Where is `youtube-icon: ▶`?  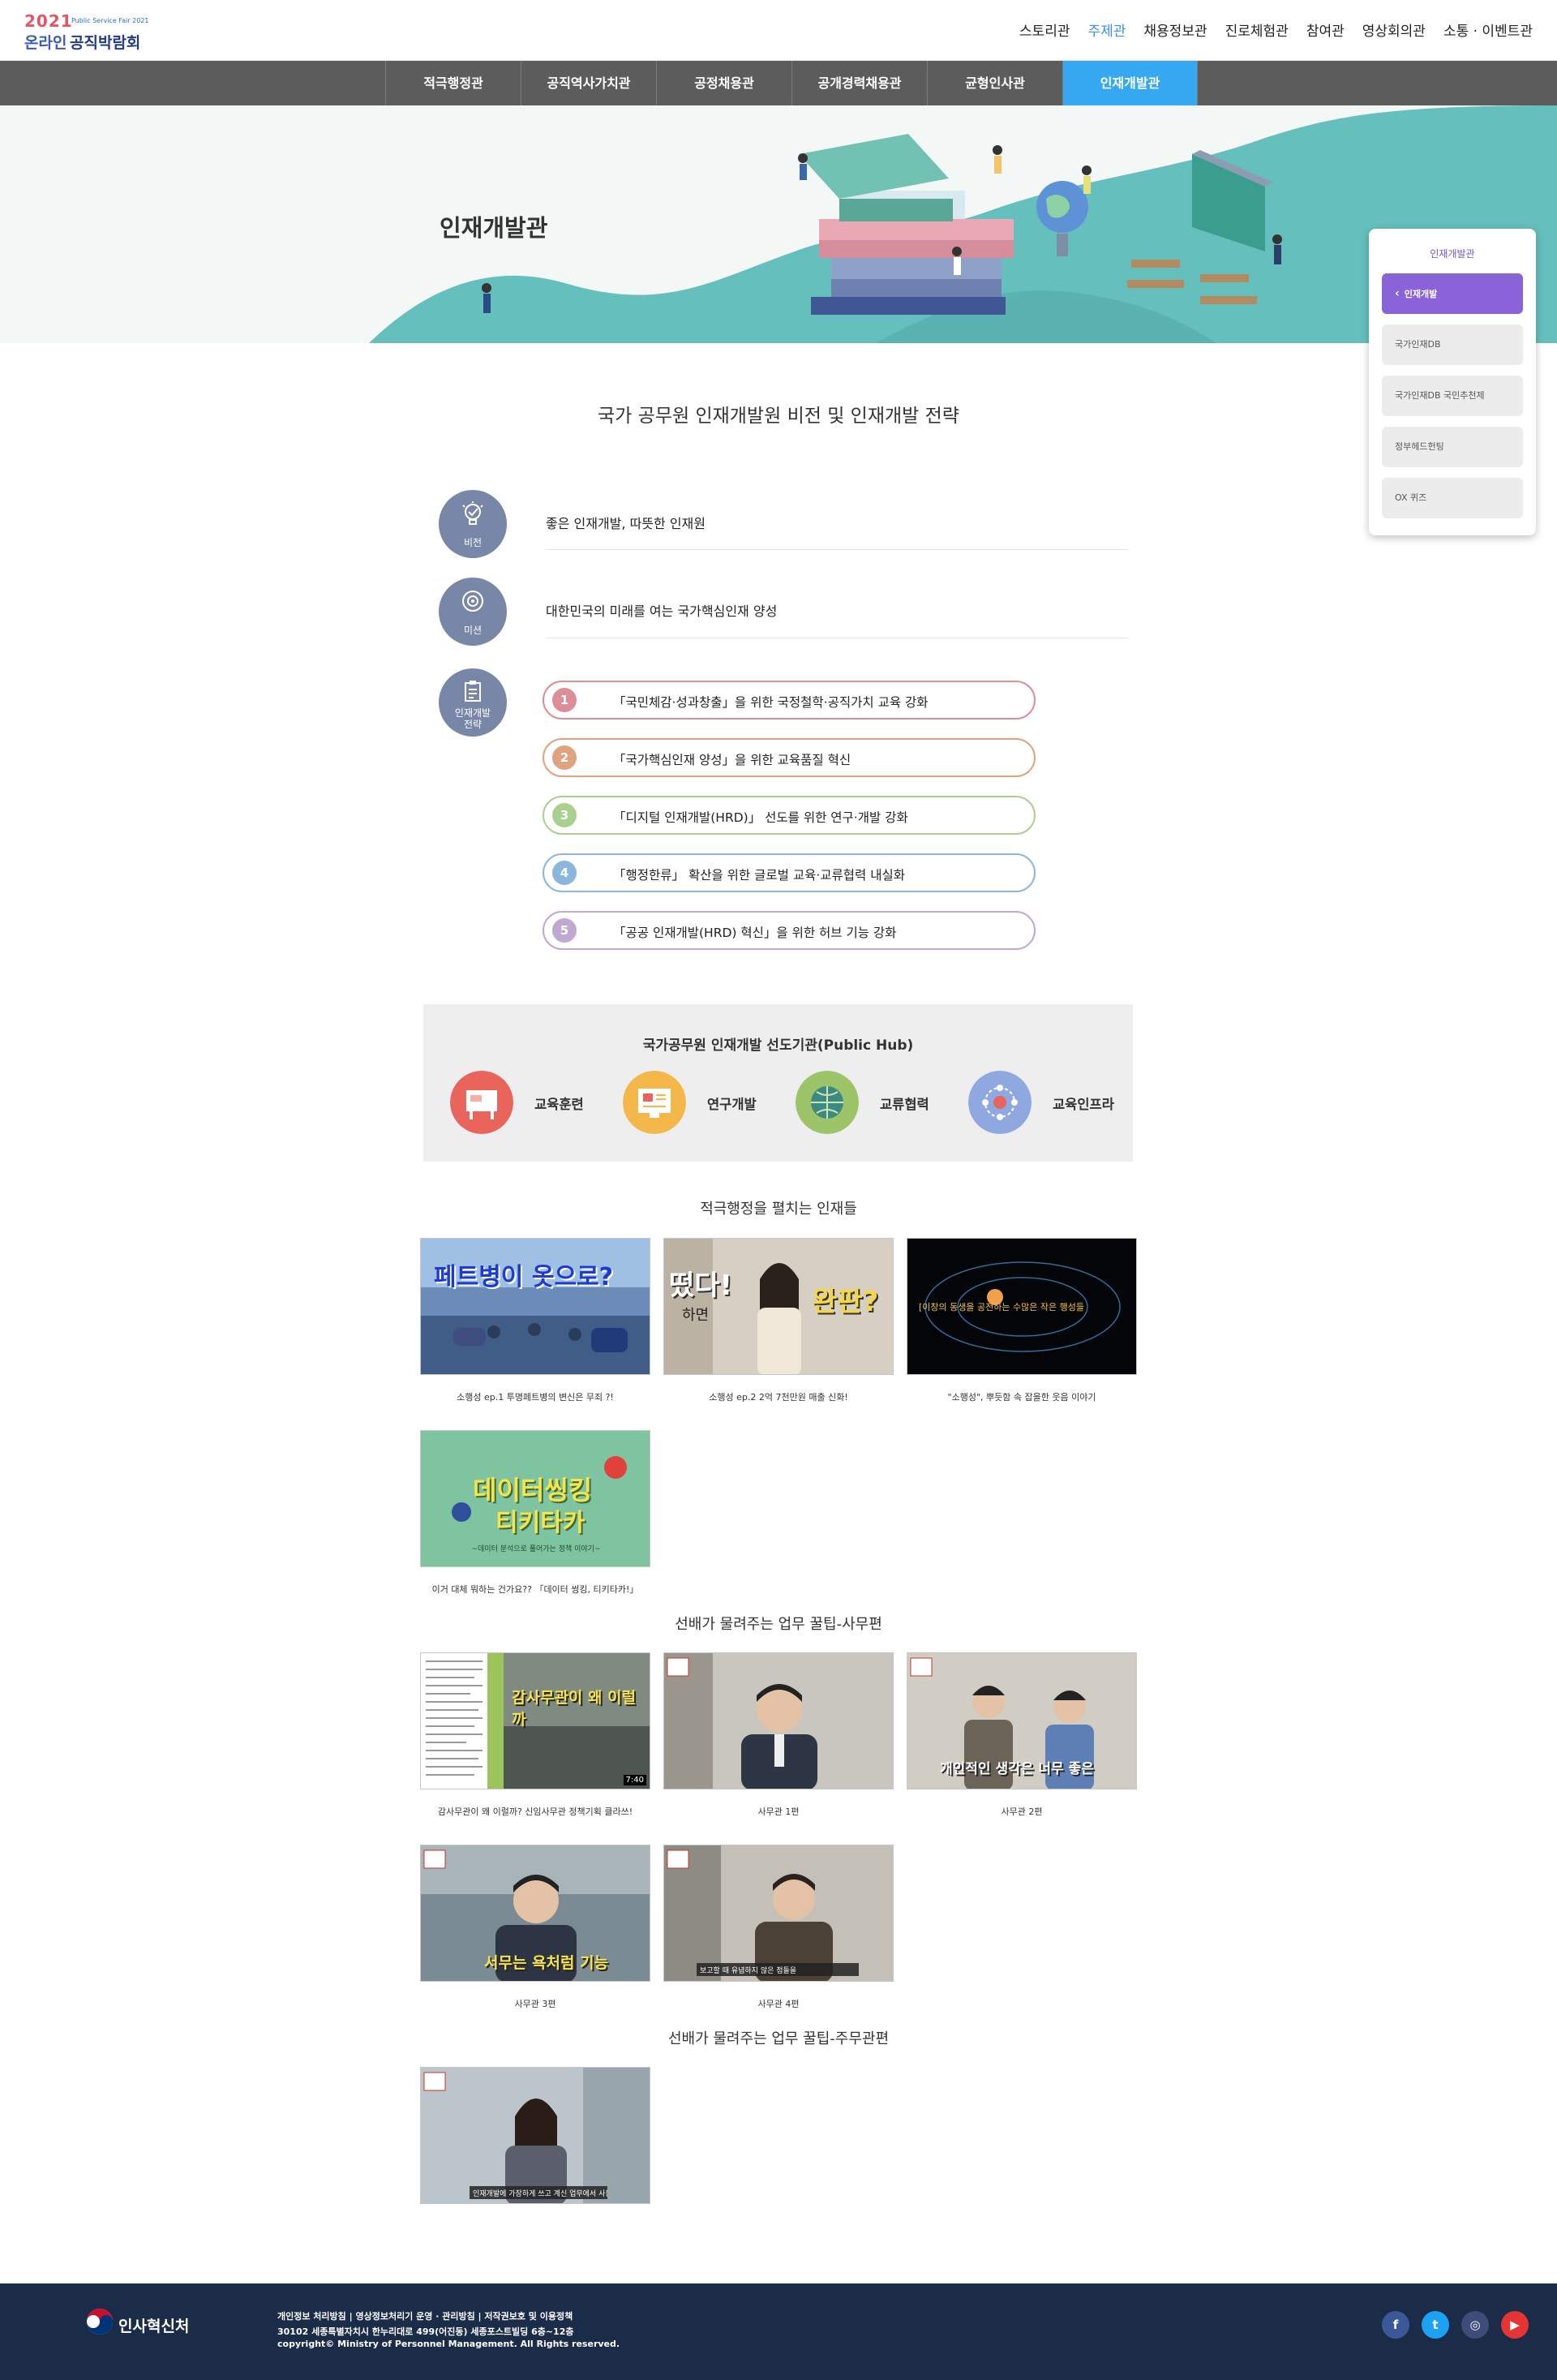 youtube-icon: ▶ is located at coordinates (1515, 2325).